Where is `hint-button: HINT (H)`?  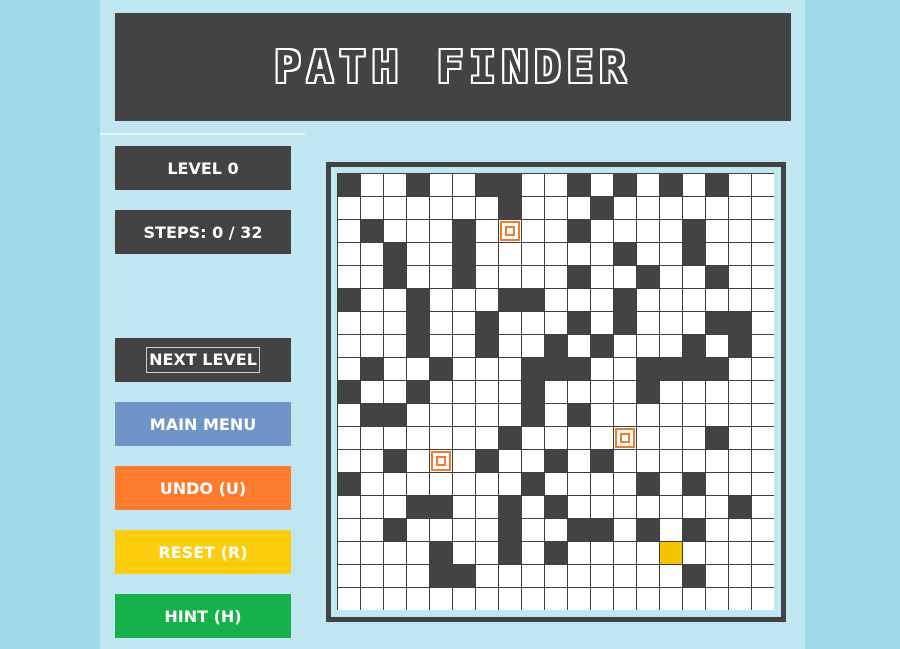 hint-button: HINT (H) is located at coordinates (203, 616).